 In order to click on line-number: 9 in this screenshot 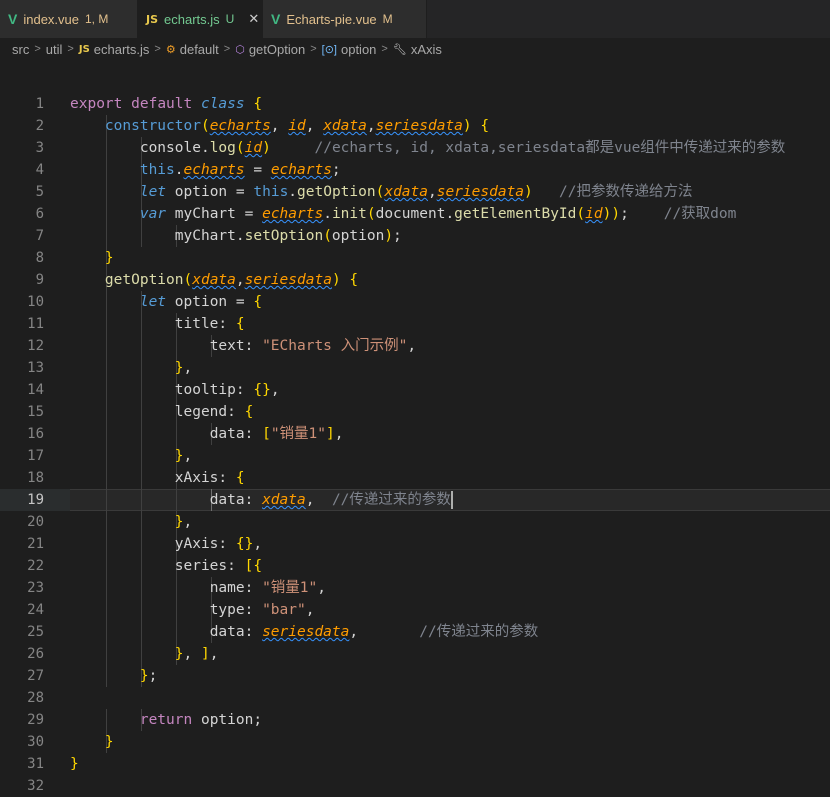, I will do `click(39, 280)`.